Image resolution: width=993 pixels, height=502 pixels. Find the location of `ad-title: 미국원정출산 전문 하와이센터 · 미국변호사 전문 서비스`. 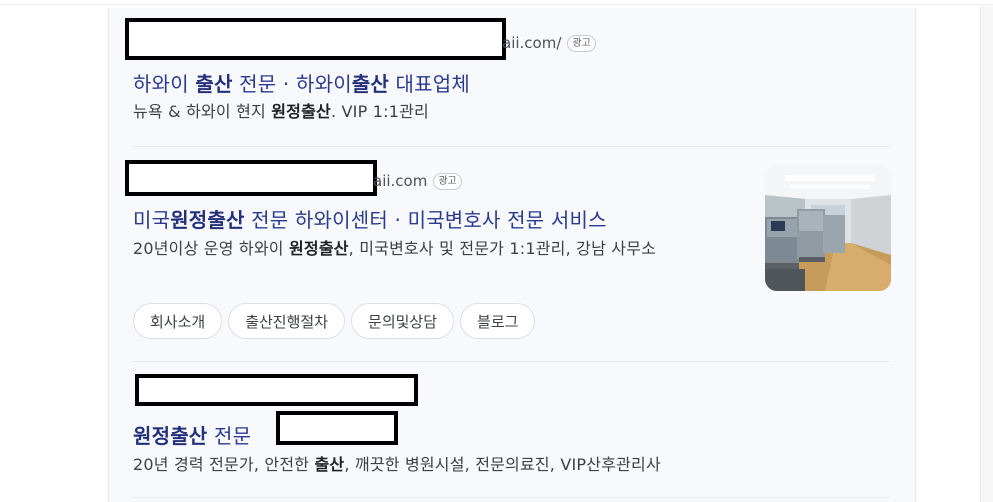

ad-title: 미국원정출산 전문 하와이센터 · 미국변호사 전문 서비스 is located at coordinates (370, 218).